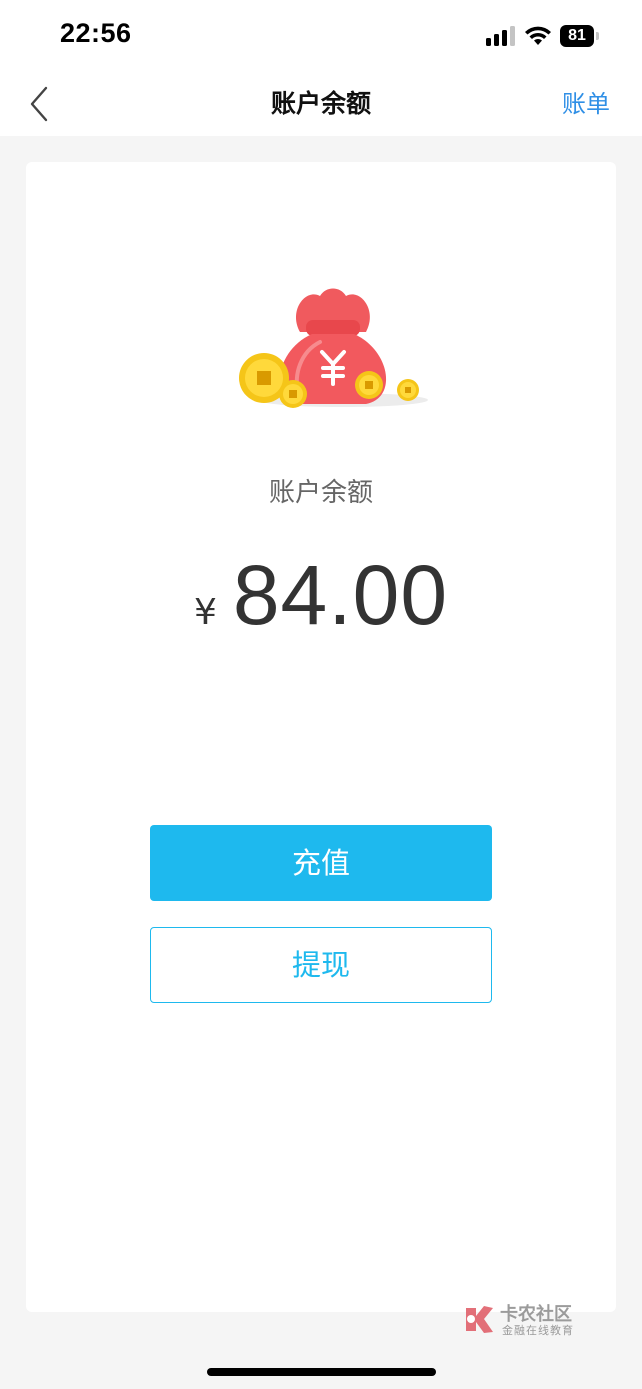 Image resolution: width=642 pixels, height=1389 pixels. Describe the element at coordinates (597, 36) in the screenshot. I see `battery-tip` at that location.